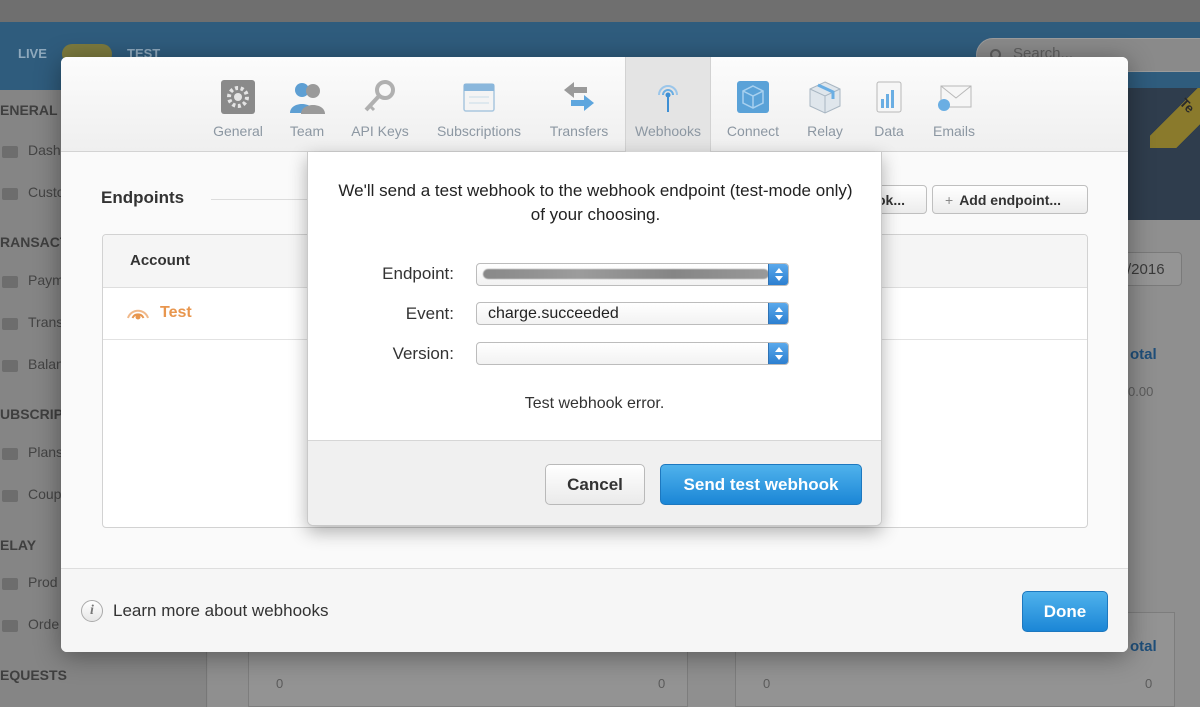 This screenshot has width=1200, height=707. Describe the element at coordinates (46, 364) in the screenshot. I see `sidebar-item: Balan` at that location.